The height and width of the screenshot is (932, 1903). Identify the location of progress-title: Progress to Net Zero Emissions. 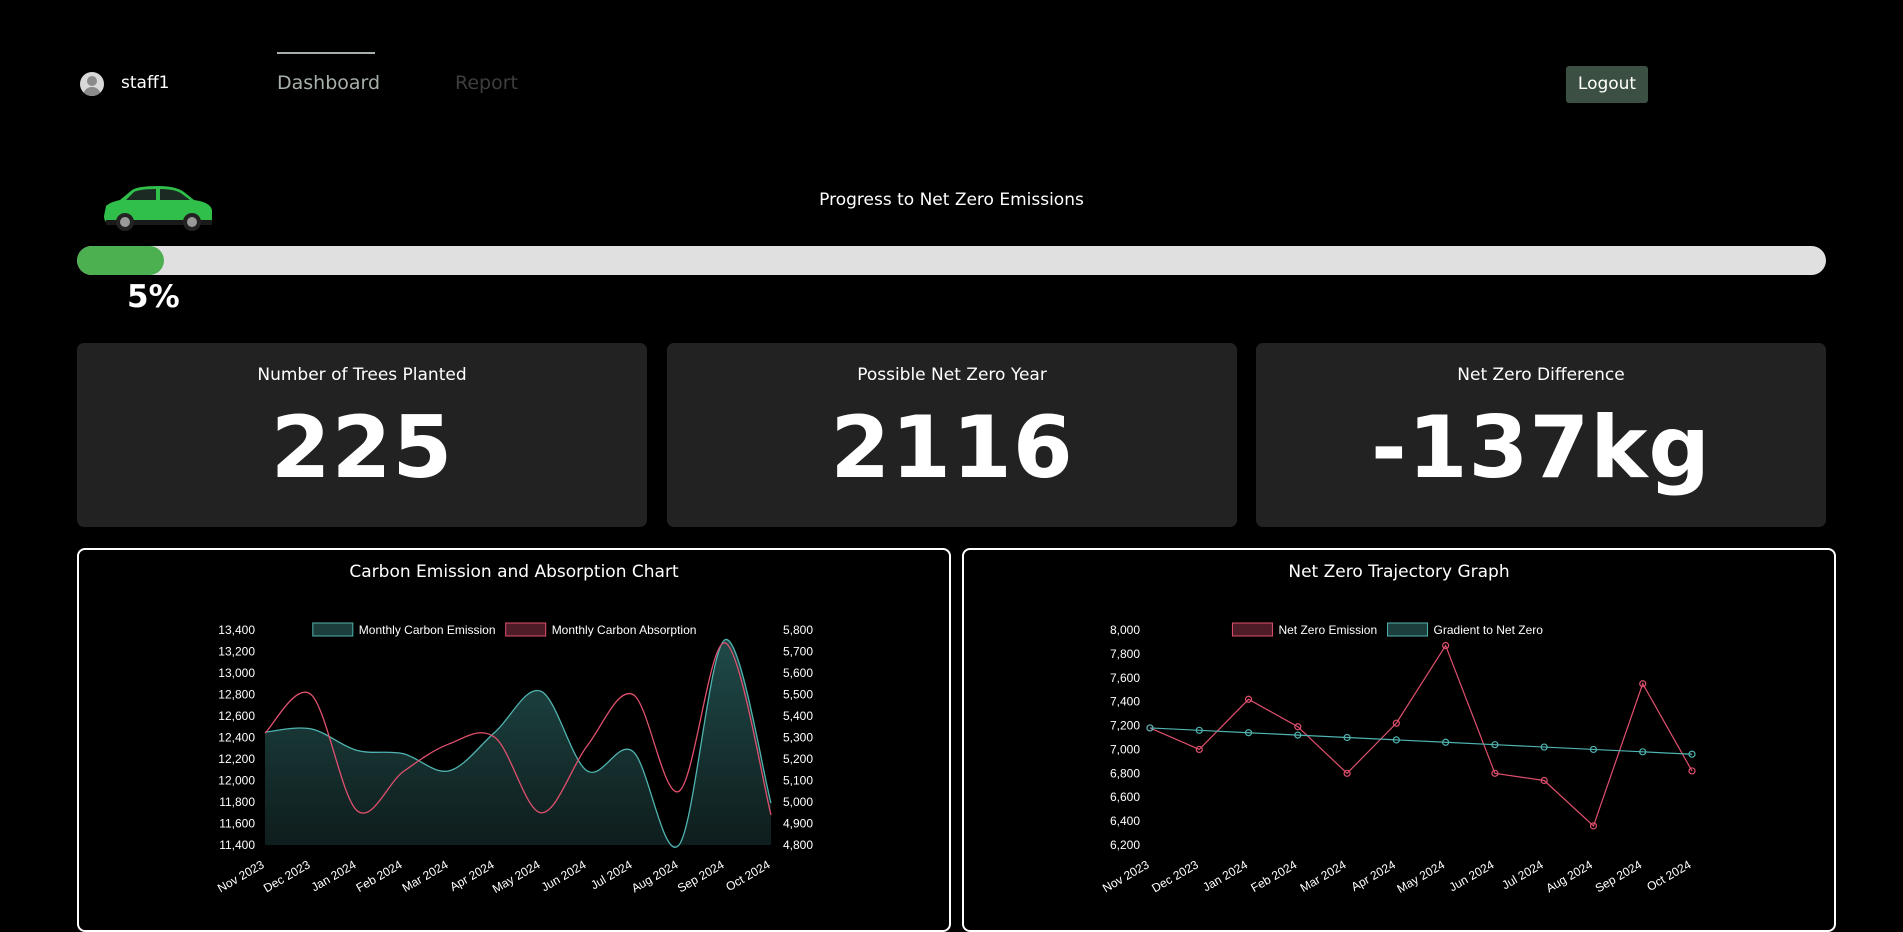
(951, 200).